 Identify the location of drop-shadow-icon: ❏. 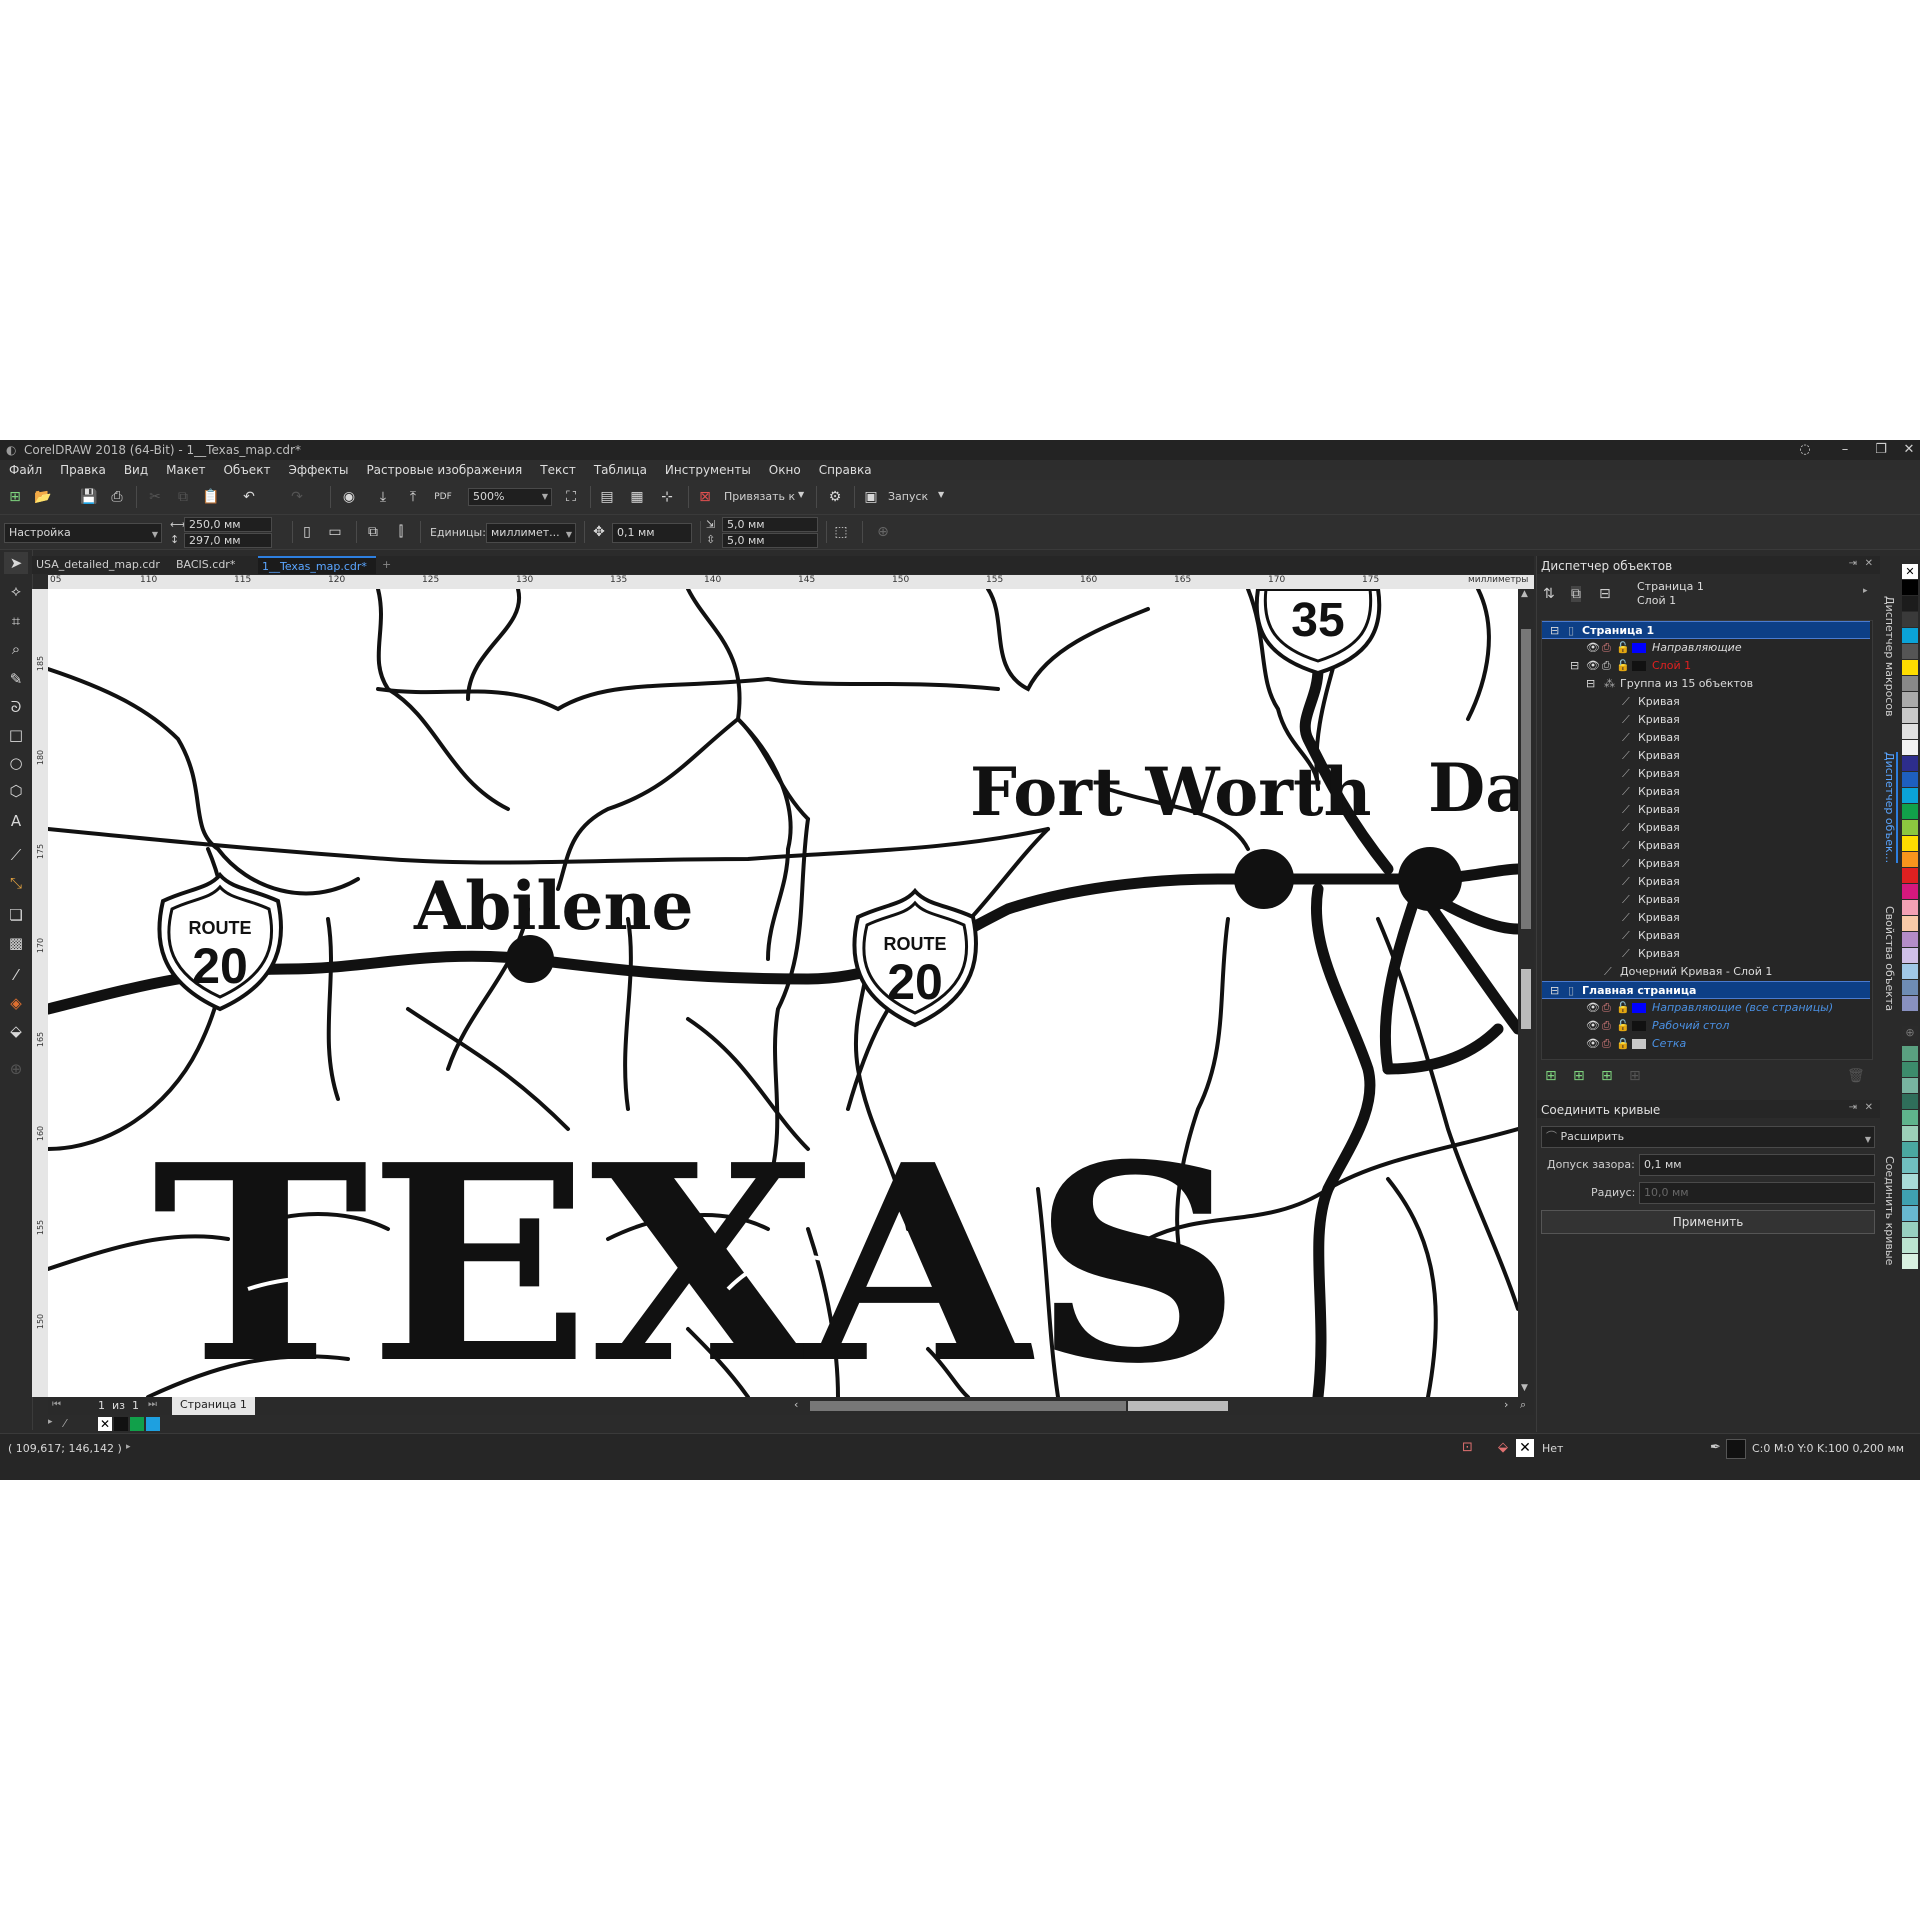
(16, 915).